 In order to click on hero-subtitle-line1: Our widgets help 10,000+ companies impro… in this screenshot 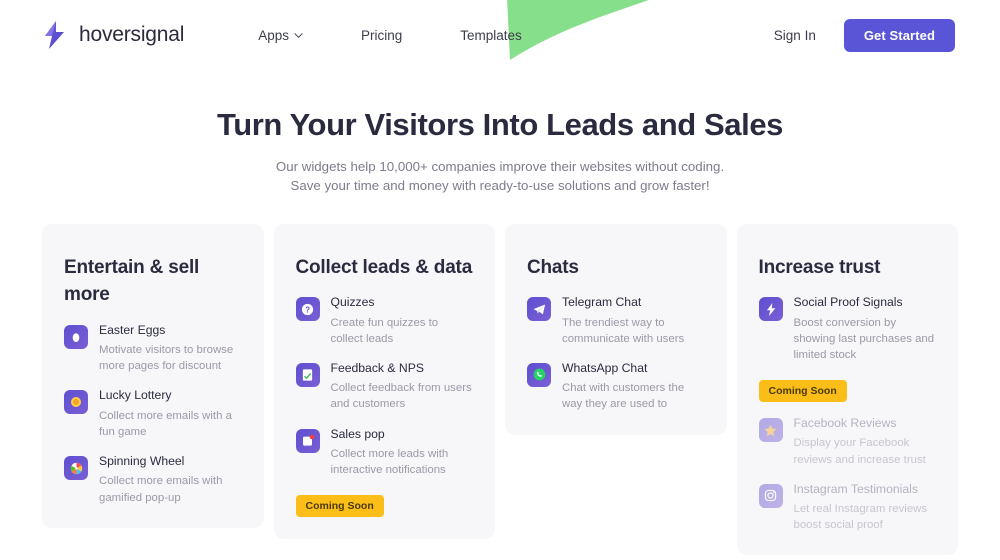, I will do `click(500, 167)`.